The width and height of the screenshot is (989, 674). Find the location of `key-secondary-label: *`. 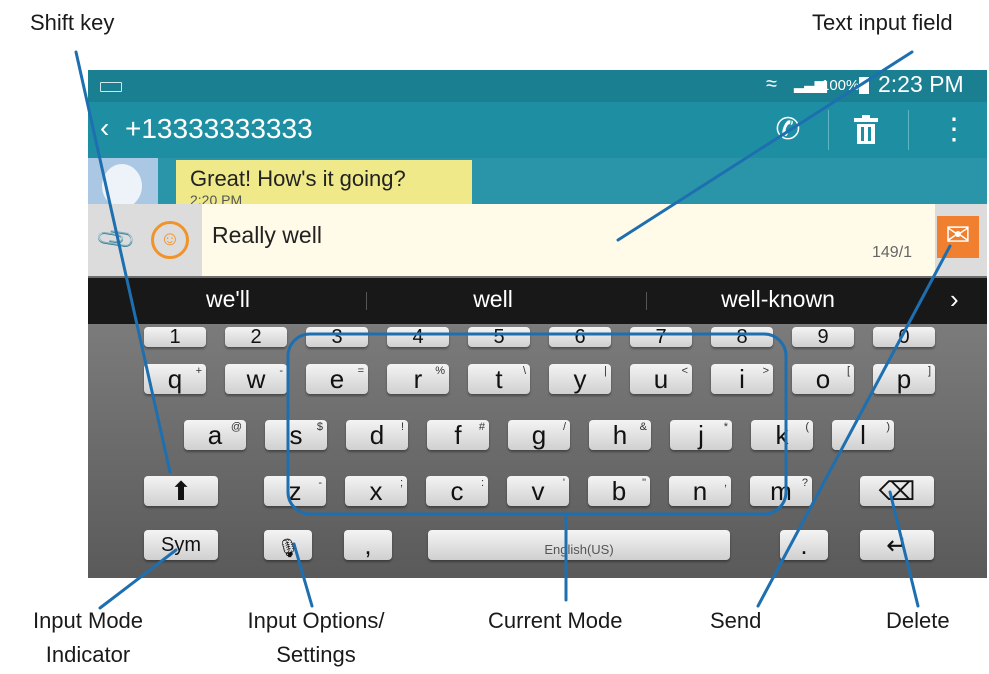

key-secondary-label: * is located at coordinates (725, 427).